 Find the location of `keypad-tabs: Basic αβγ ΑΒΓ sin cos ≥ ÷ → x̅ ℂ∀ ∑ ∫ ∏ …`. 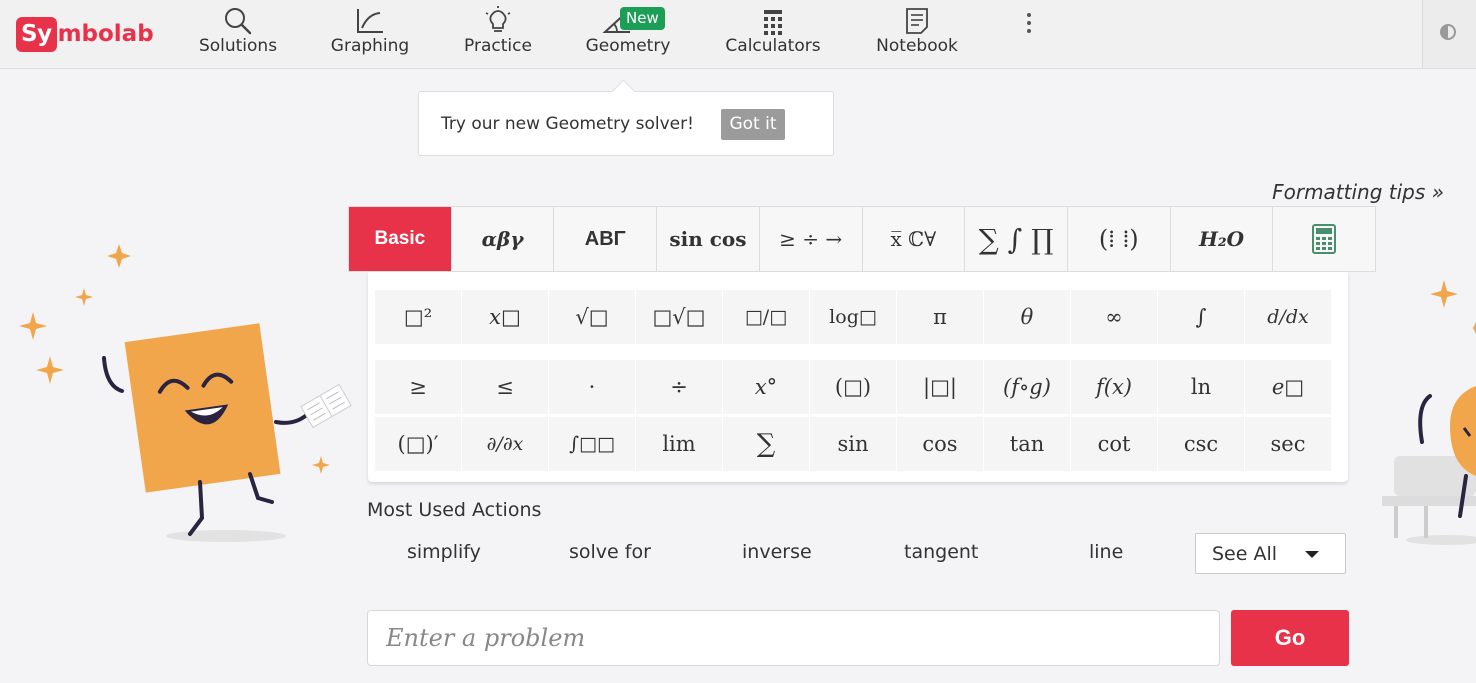

keypad-tabs: Basic αβγ ΑΒΓ sin cos ≥ ÷ → x̅ ℂ∀ ∑ ∫ ∏ … is located at coordinates (862, 239).